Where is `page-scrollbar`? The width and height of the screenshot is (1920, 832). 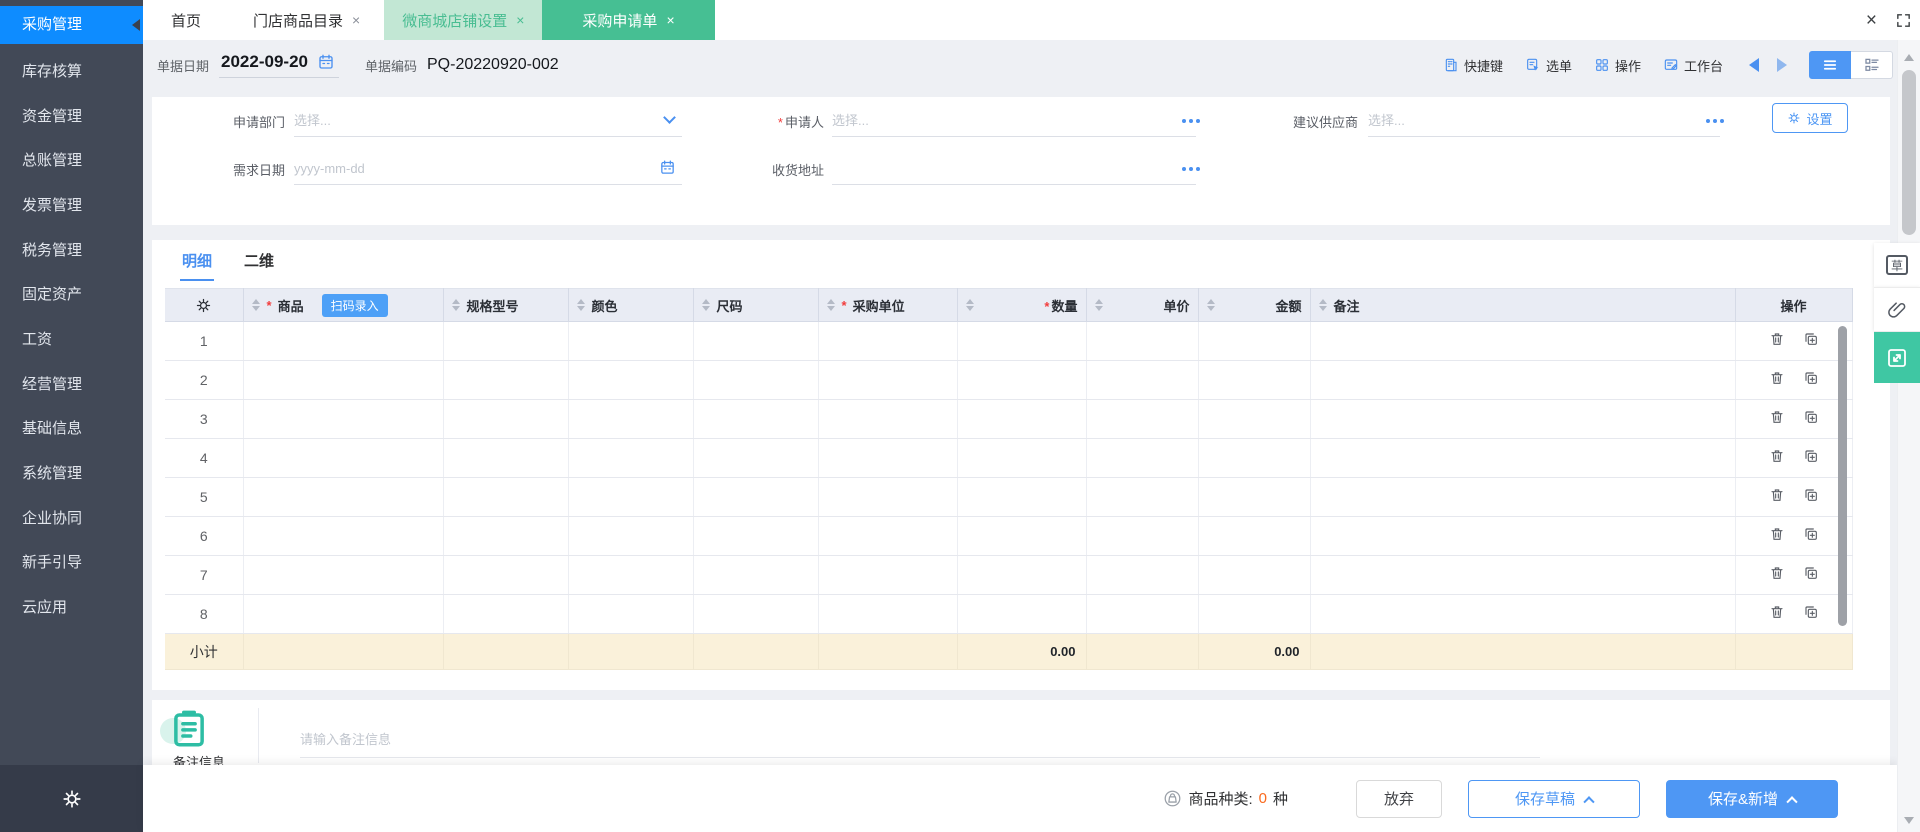
page-scrollbar is located at coordinates (1908, 436).